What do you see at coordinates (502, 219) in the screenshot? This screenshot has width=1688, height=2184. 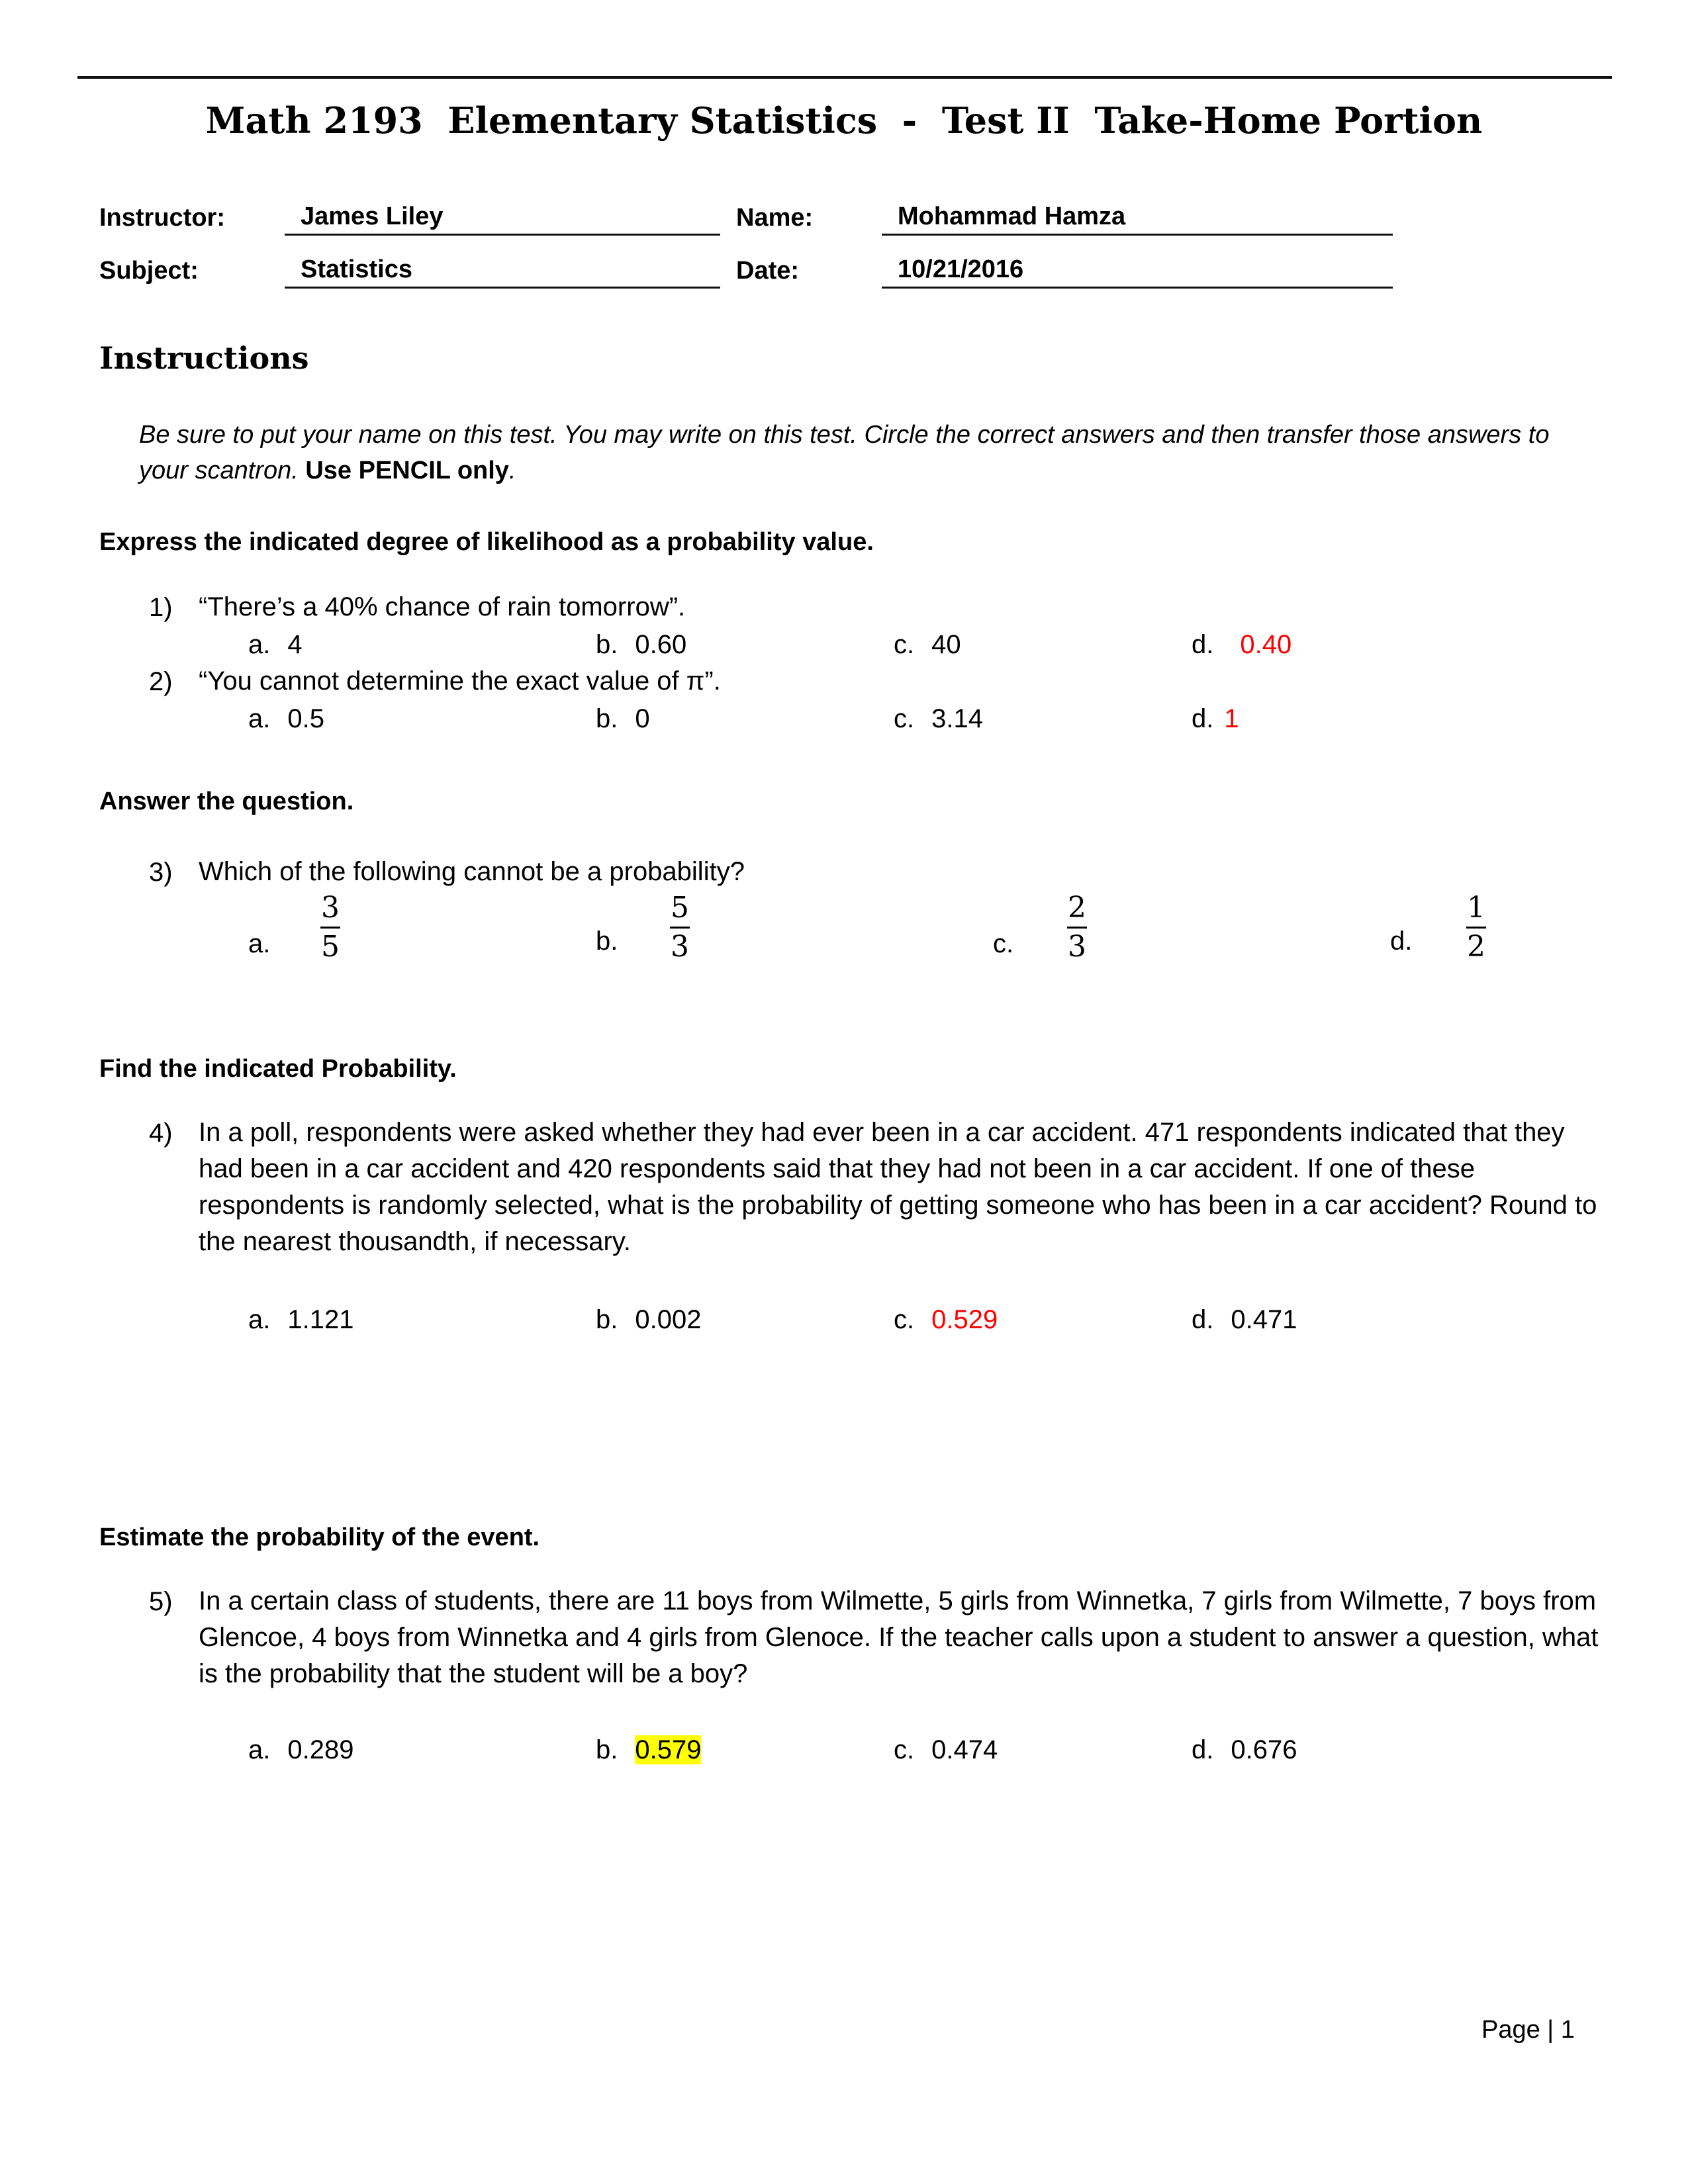 I see `instructor-field: James Liley` at bounding box center [502, 219].